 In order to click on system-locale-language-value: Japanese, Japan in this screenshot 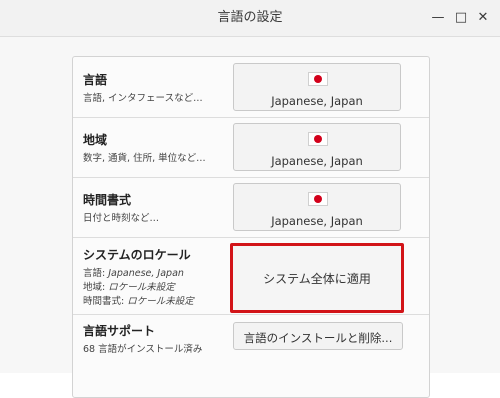, I will do `click(146, 273)`.